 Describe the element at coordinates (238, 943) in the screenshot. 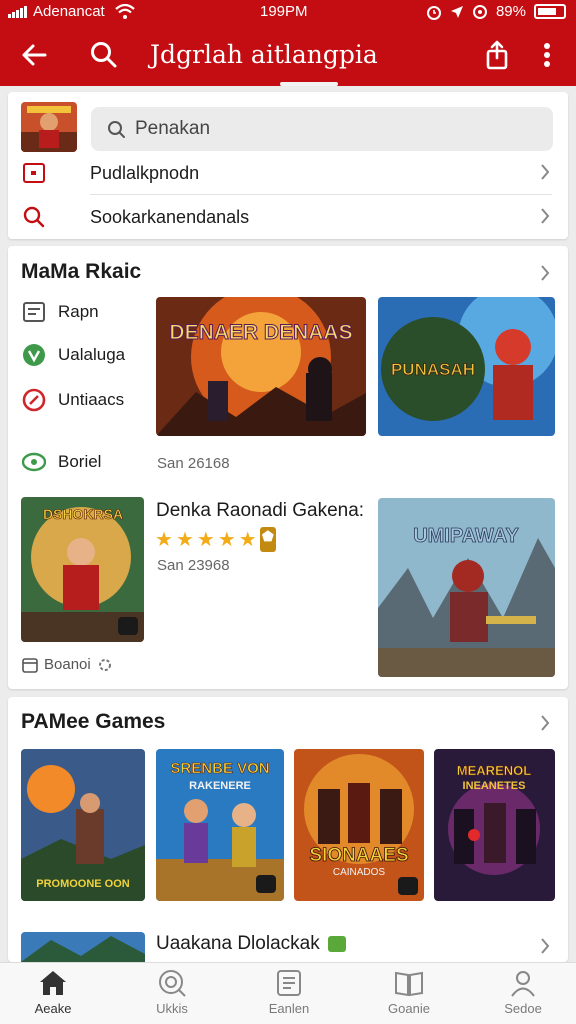

I see `next-row-title: Uaakana Dlolackak` at that location.